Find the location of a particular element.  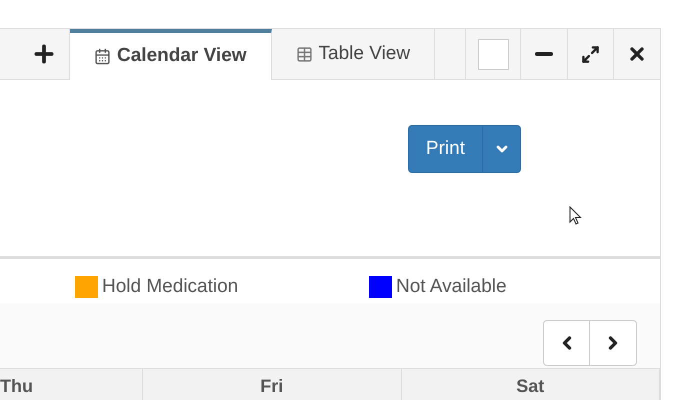

legend-label: Hold Medication is located at coordinates (170, 286).